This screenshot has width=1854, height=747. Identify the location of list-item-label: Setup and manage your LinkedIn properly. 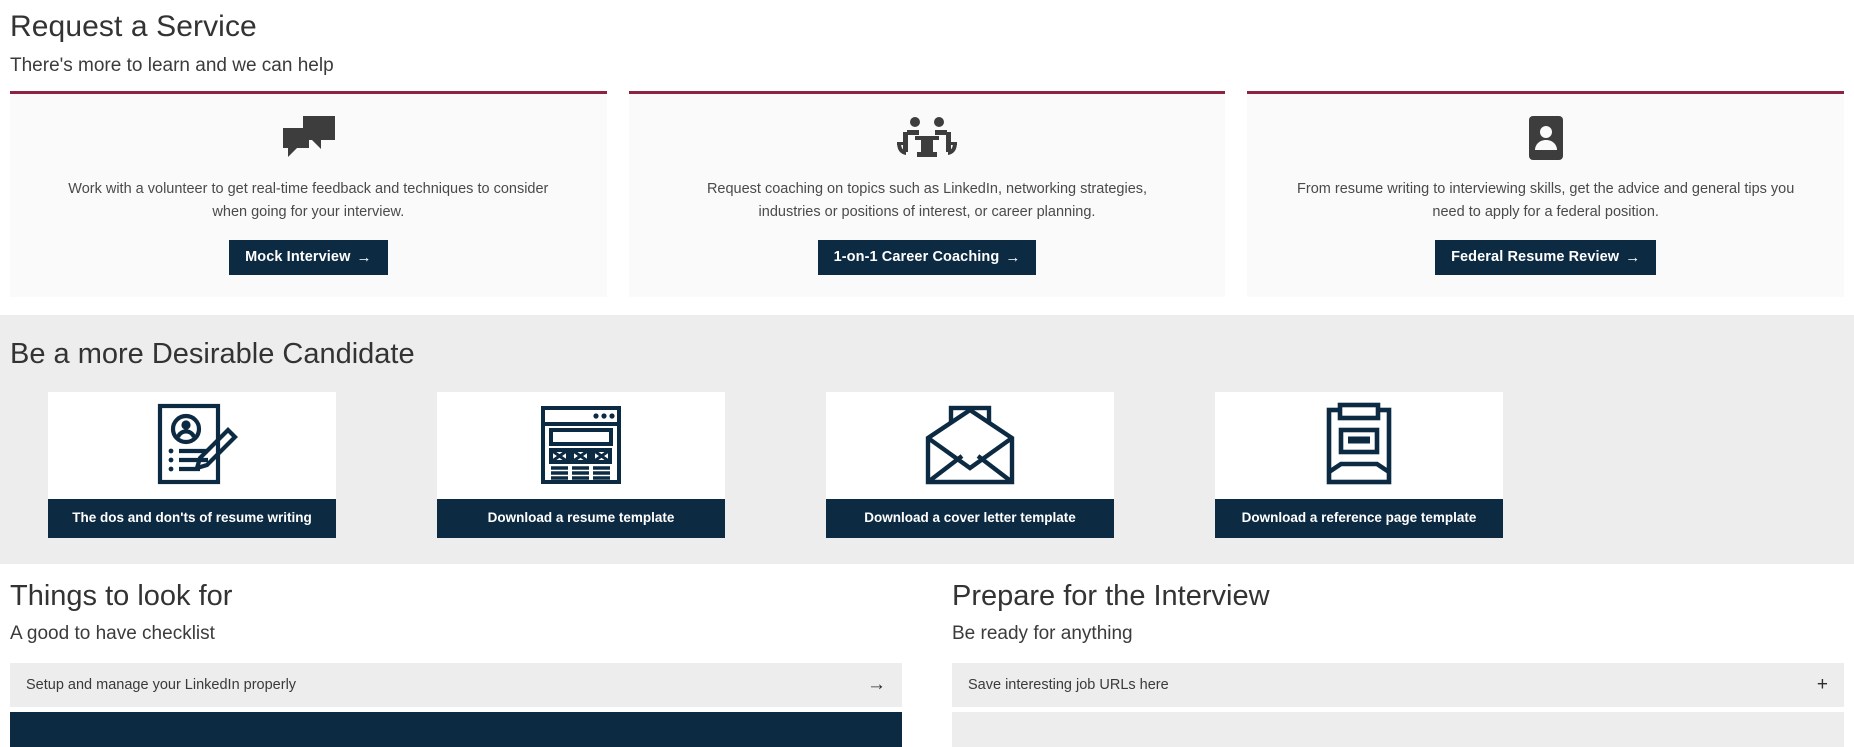
(161, 684).